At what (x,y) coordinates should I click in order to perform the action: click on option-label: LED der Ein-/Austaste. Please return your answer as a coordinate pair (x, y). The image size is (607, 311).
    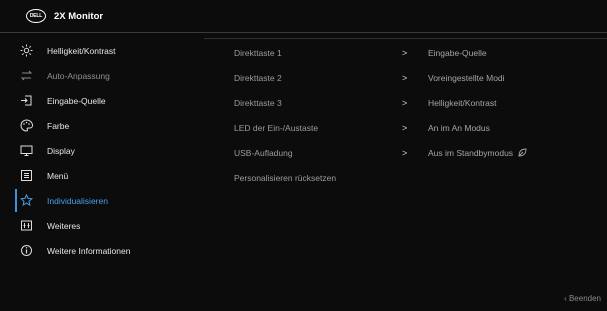
    Looking at the image, I should click on (276, 127).